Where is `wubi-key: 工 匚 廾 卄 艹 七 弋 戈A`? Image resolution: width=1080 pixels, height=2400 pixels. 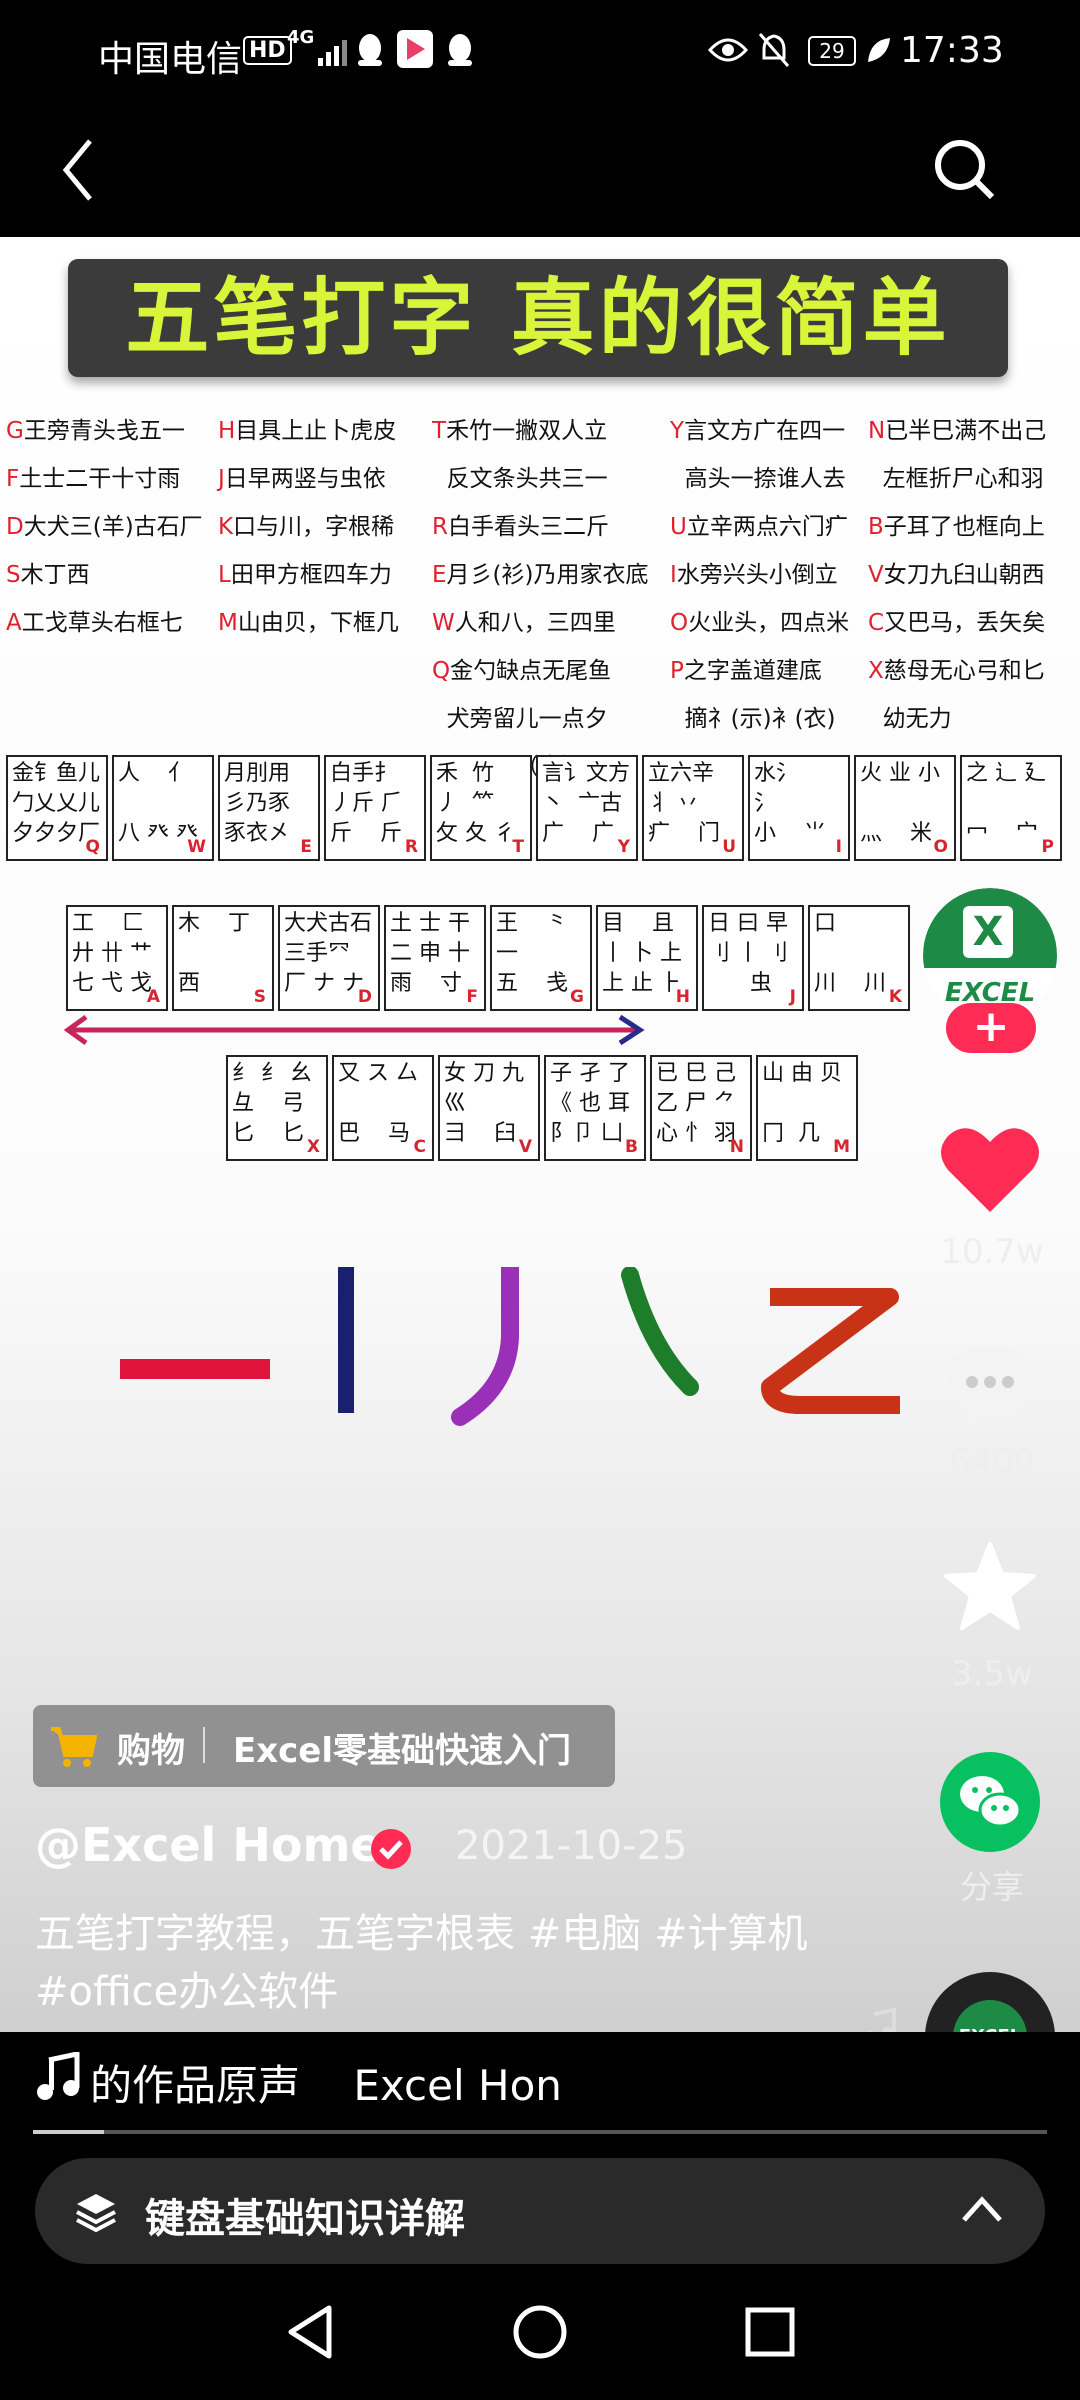 wubi-key: 工 匚 廾 卄 艹 七 弋 戈A is located at coordinates (117, 958).